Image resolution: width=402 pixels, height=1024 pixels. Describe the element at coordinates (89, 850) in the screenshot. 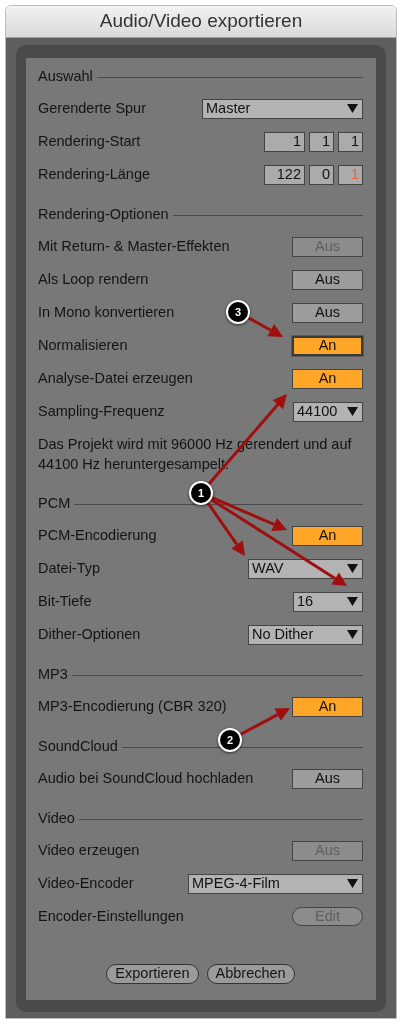

I see `setting-label: Video erzeugen` at that location.